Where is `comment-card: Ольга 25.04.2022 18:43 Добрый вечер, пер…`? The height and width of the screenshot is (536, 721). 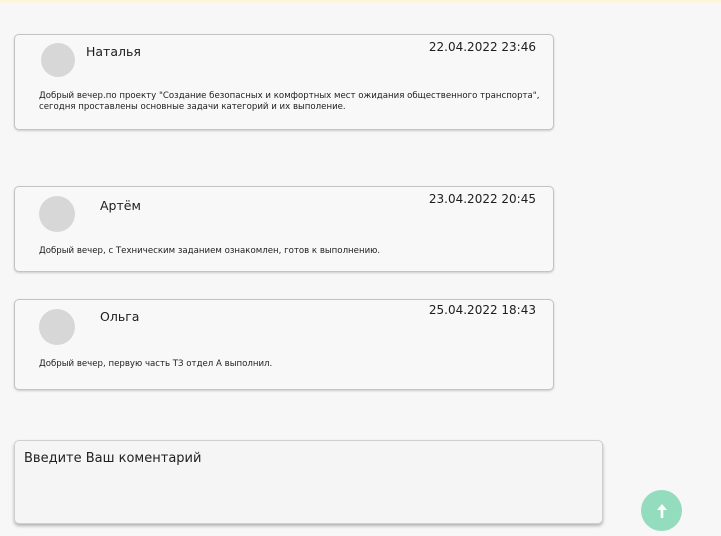
comment-card: Ольга 25.04.2022 18:43 Добрый вечер, пер… is located at coordinates (284, 344).